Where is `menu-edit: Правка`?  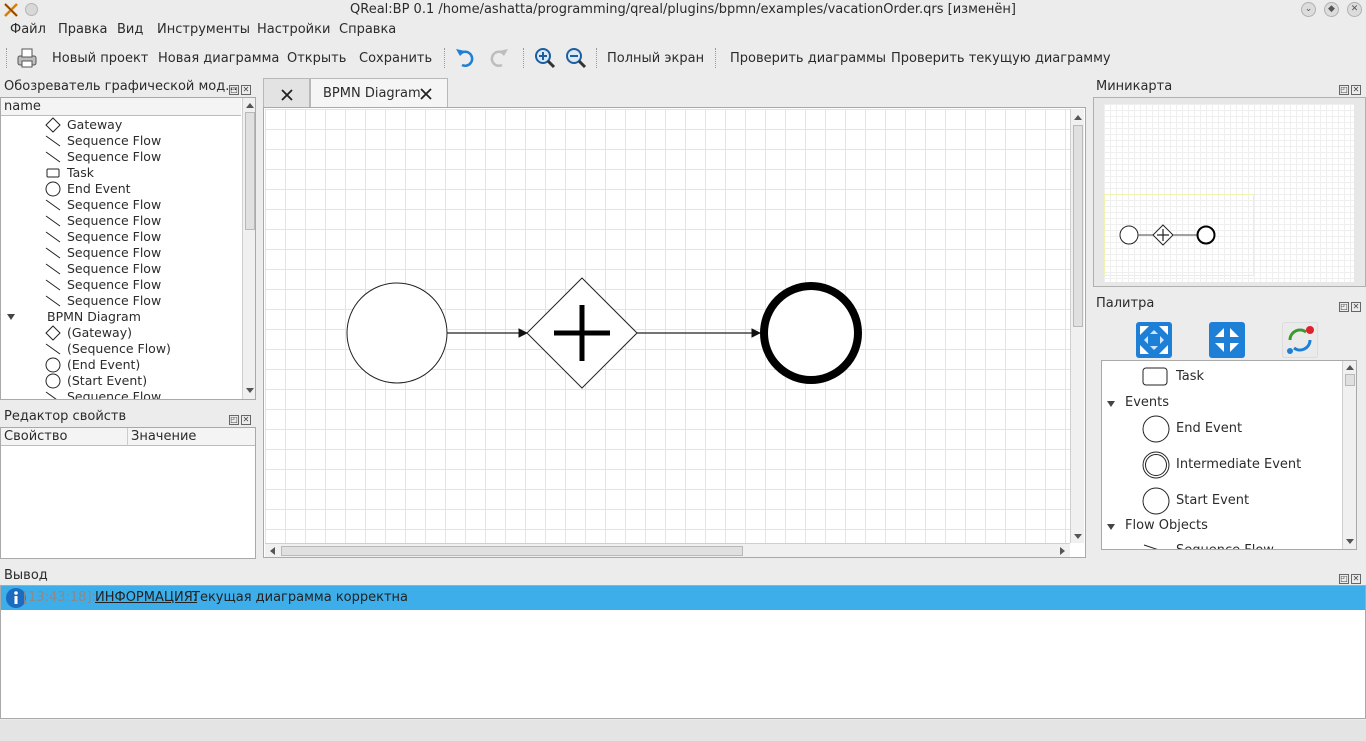 menu-edit: Правка is located at coordinates (82, 29).